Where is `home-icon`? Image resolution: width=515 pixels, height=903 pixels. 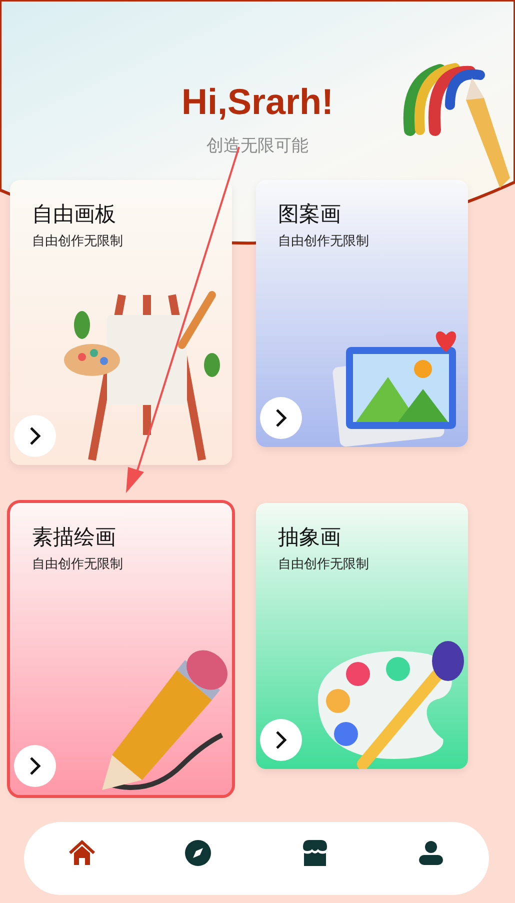 home-icon is located at coordinates (82, 853).